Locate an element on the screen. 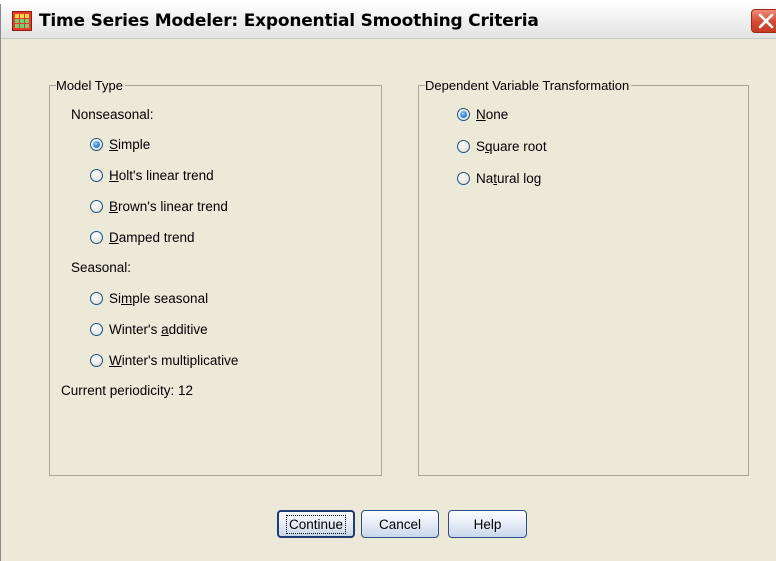  radio-label: Natural log is located at coordinates (509, 178).